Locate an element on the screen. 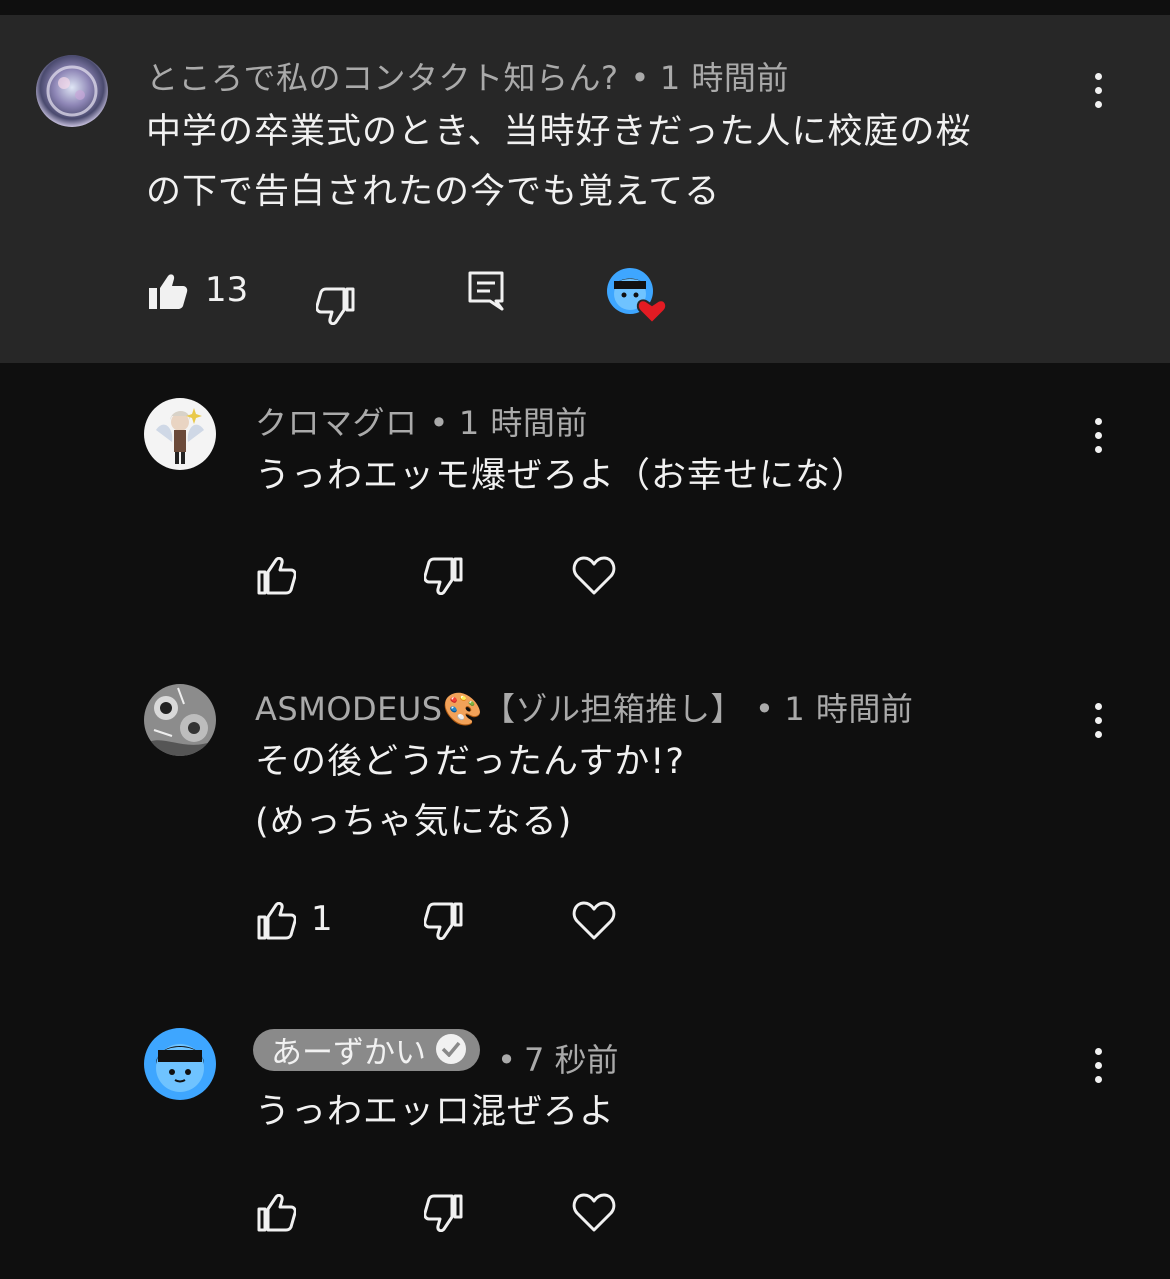 This screenshot has width=1170, height=1279. comment-author: クロマグロ is located at coordinates (336, 423).